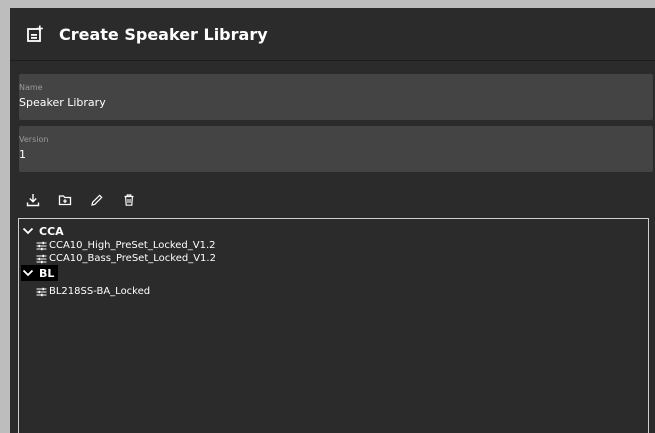 The image size is (655, 433). I want to click on download-button, so click(33, 200).